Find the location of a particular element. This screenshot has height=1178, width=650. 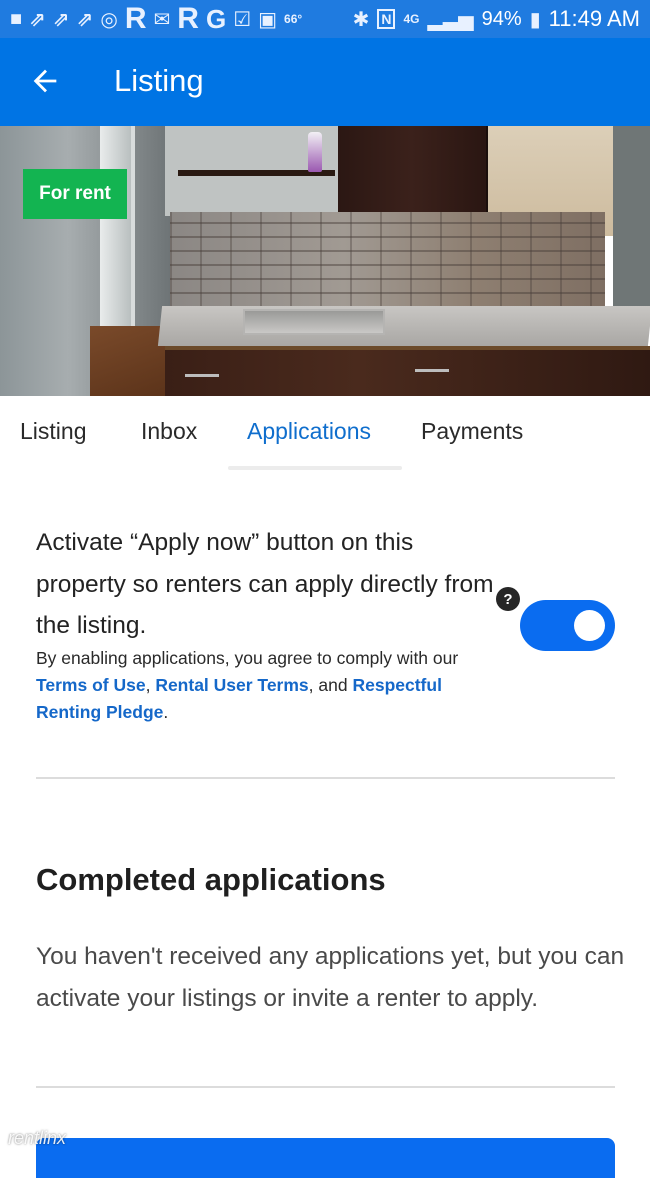

signal-icon: ▂▃▅ is located at coordinates (450, 19).